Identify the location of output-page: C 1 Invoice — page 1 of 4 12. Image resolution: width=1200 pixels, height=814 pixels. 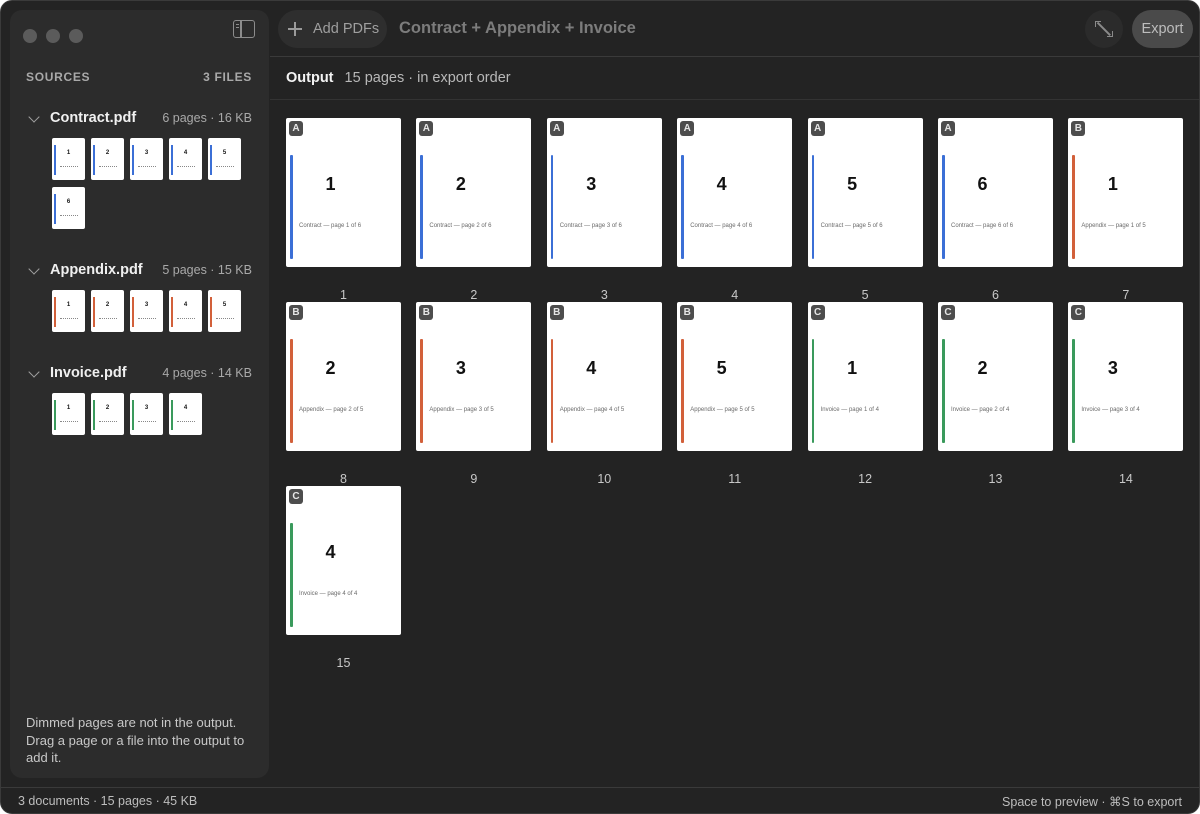
(865, 394).